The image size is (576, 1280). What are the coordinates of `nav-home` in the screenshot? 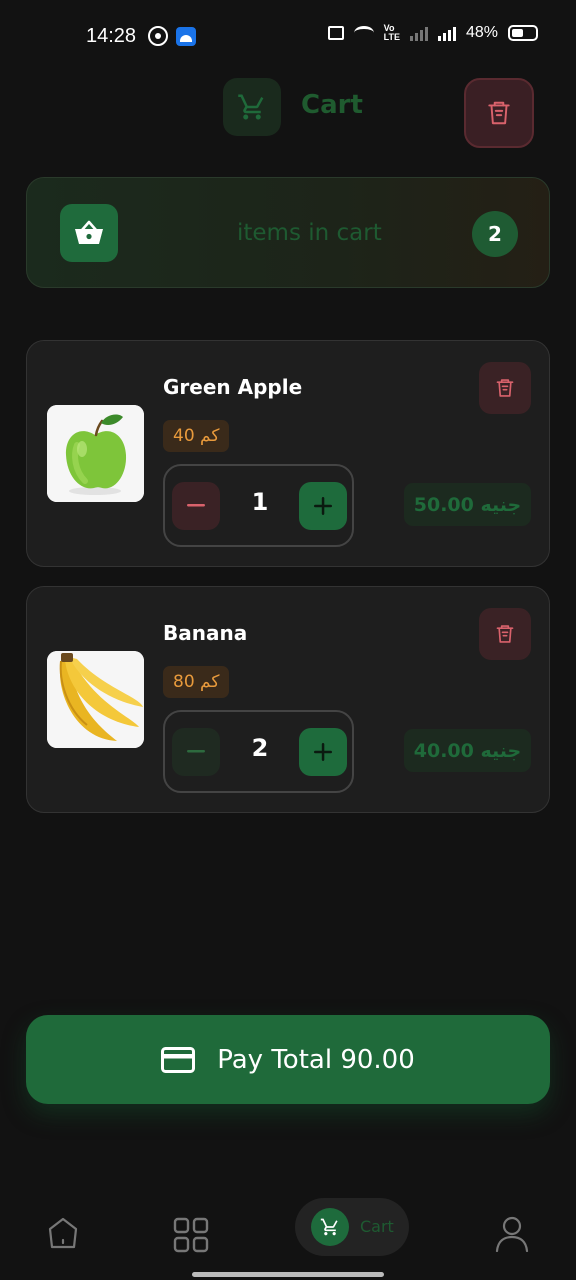 It's located at (63, 1235).